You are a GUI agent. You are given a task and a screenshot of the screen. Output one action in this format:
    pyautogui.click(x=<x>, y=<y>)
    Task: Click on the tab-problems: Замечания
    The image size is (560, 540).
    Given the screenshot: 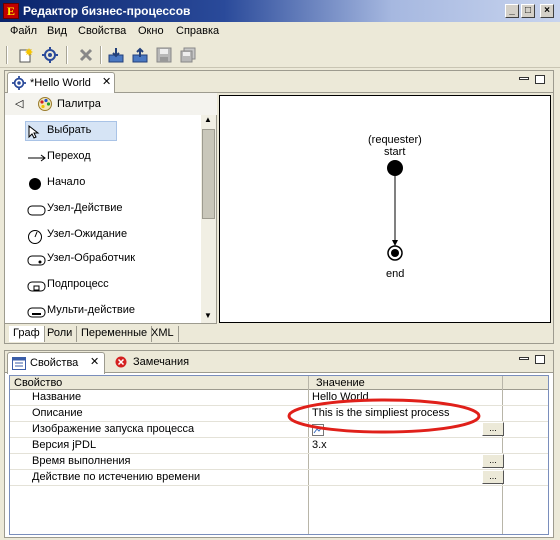 What is the action you would take?
    pyautogui.click(x=153, y=363)
    